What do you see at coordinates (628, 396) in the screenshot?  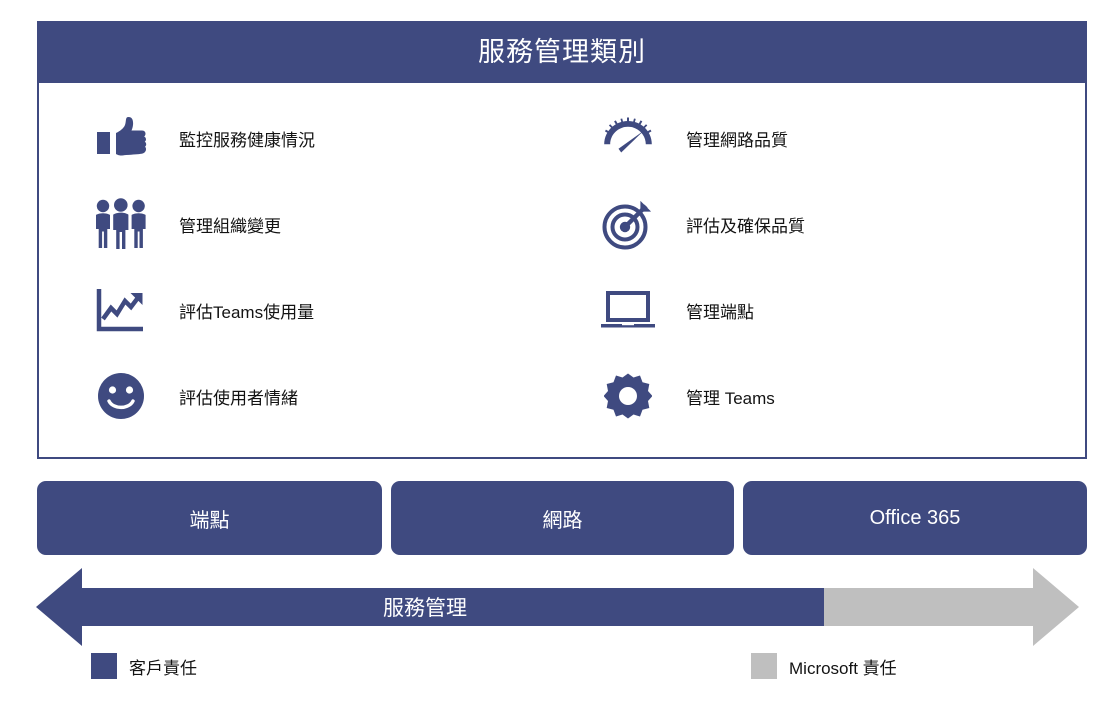 I see `gear-icon` at bounding box center [628, 396].